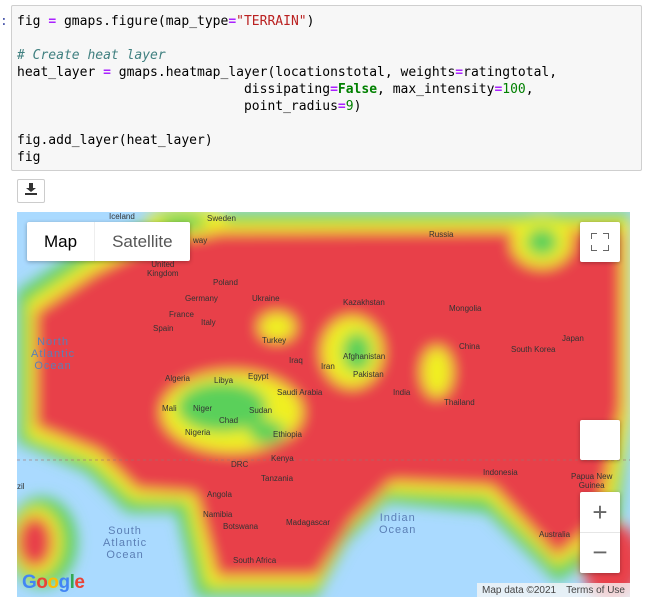 This screenshot has height=609, width=650. What do you see at coordinates (261, 410) in the screenshot?
I see `label-sudan: Sudan` at bounding box center [261, 410].